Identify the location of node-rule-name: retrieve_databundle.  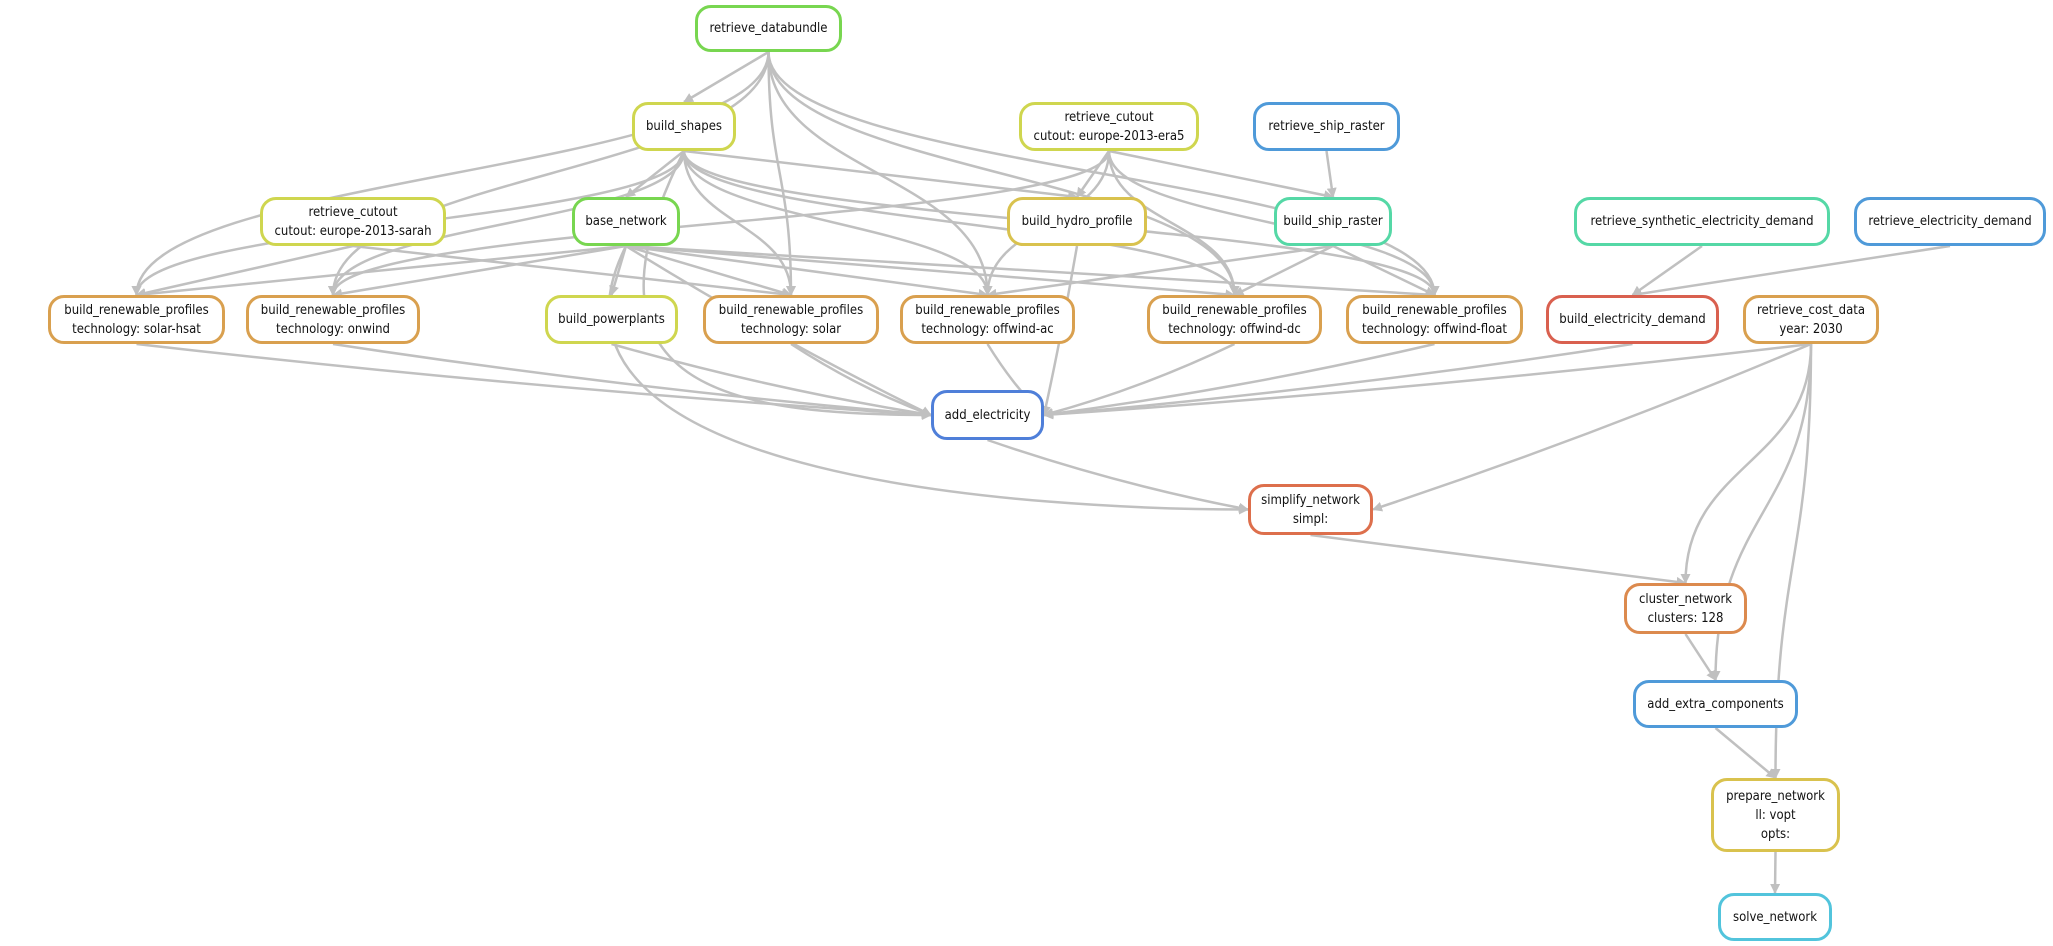
(768, 28).